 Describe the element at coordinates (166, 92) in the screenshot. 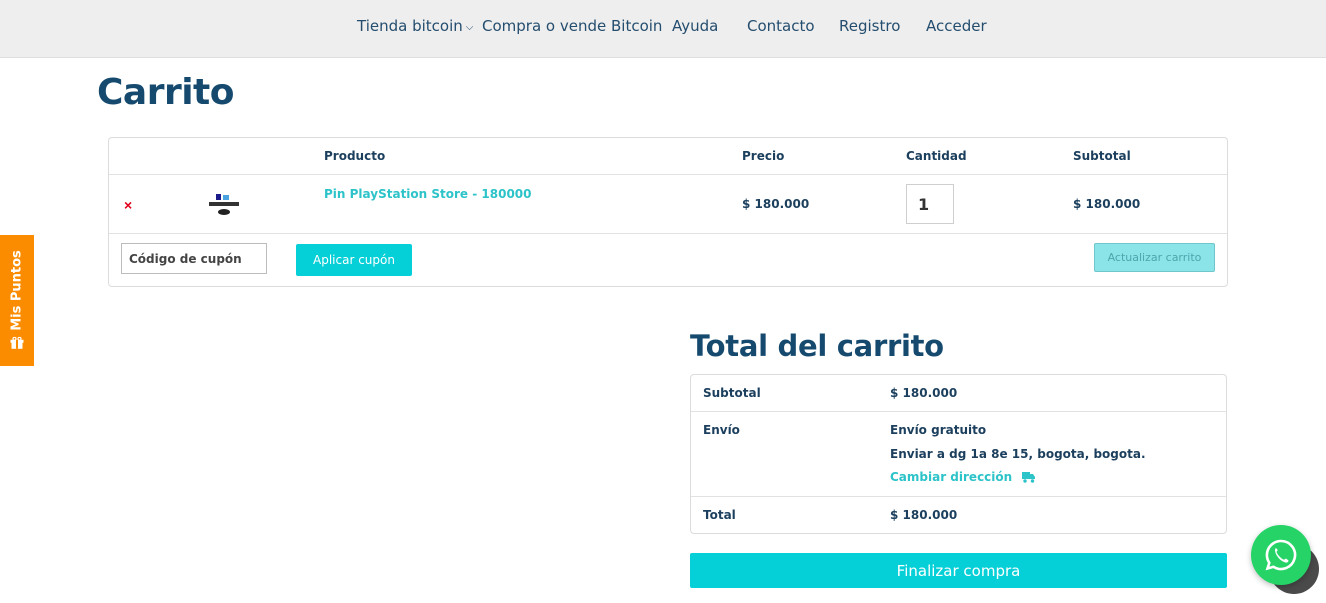

I see `page-title: Carrito` at that location.